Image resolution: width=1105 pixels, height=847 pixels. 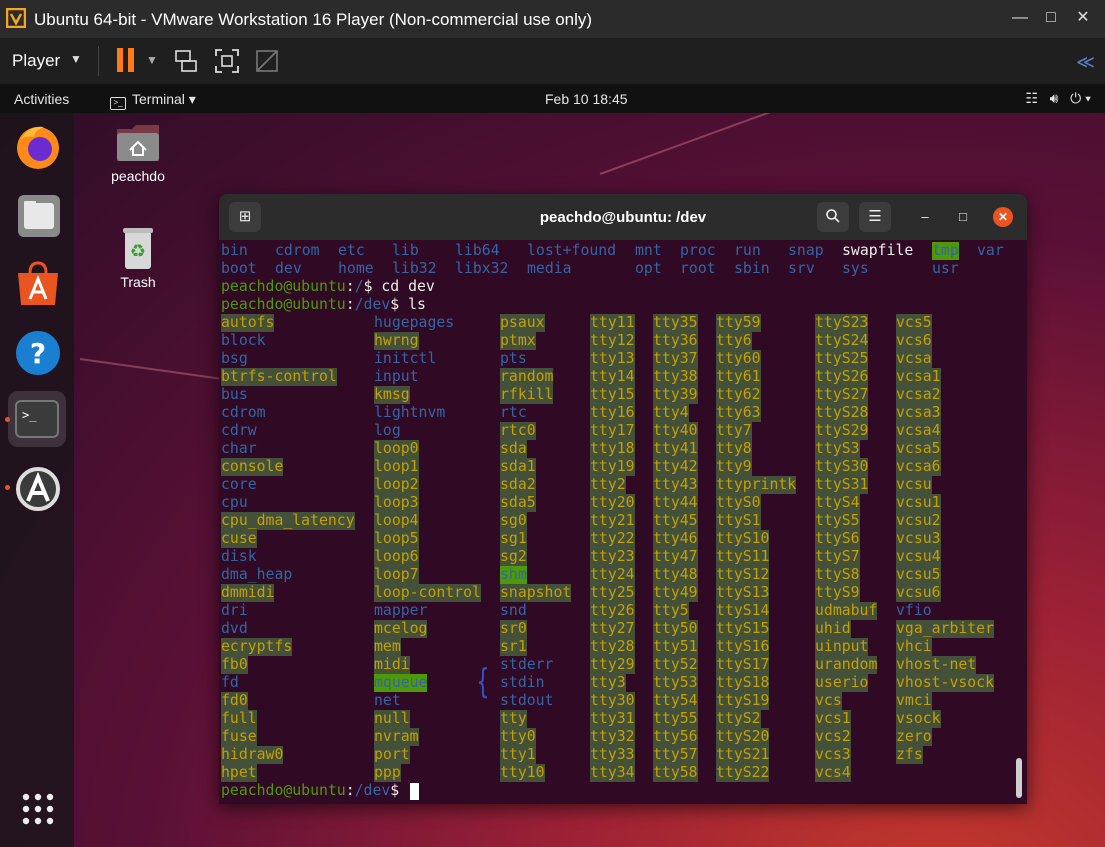 What do you see at coordinates (126, 61) in the screenshot?
I see `pause-button` at bounding box center [126, 61].